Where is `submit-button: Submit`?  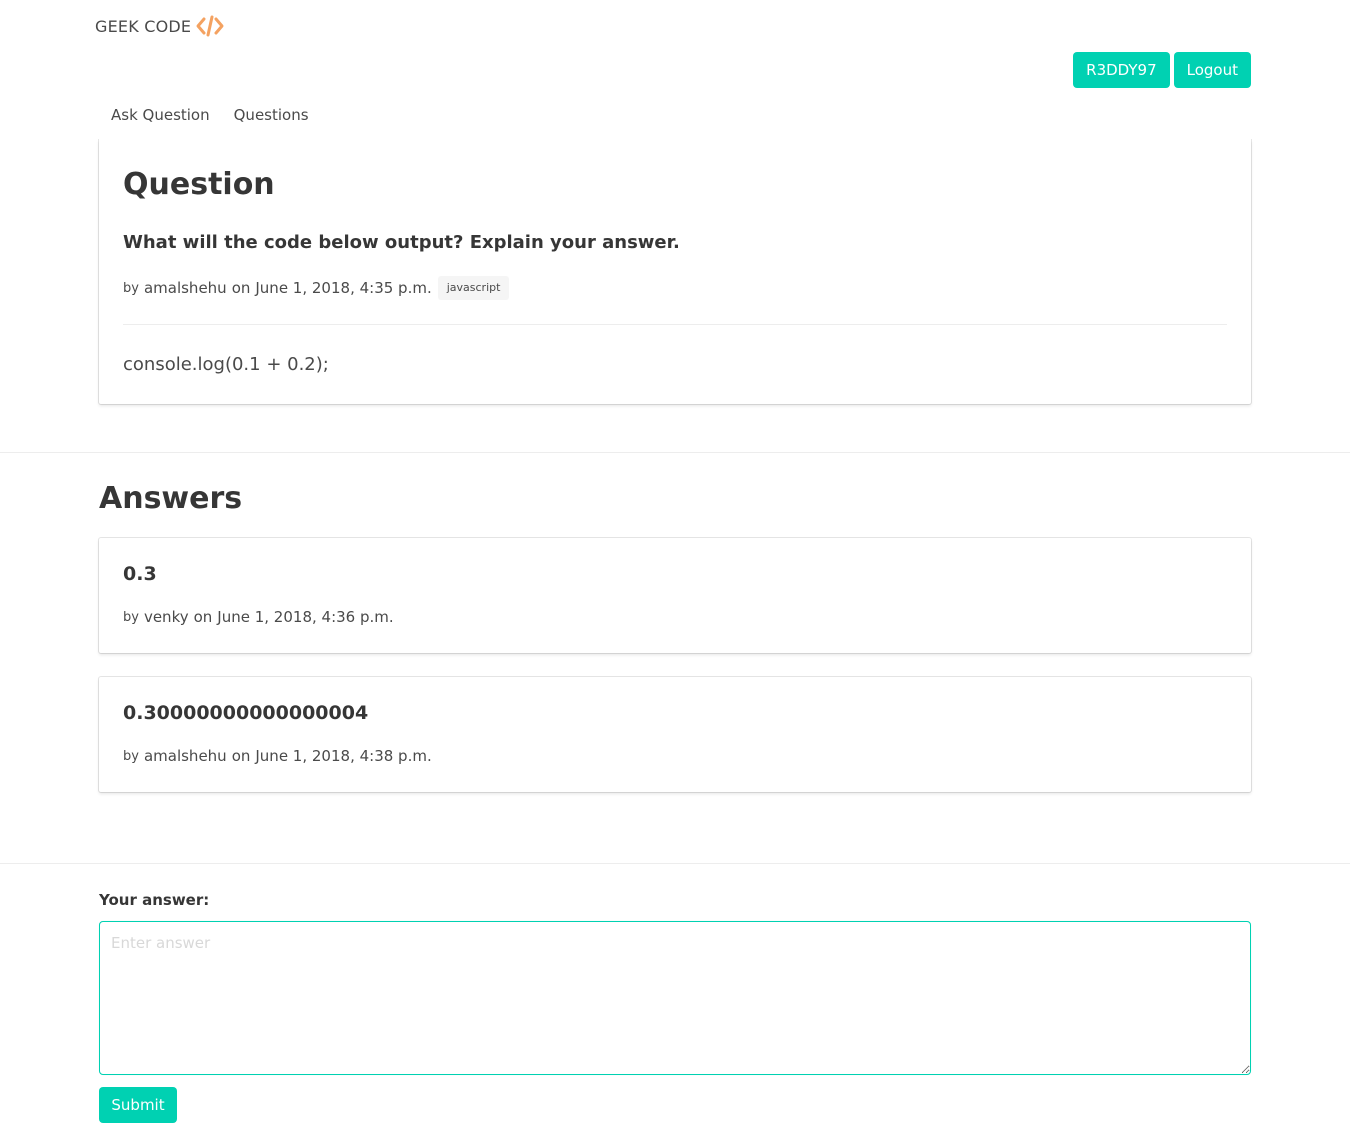
submit-button: Submit is located at coordinates (138, 1105).